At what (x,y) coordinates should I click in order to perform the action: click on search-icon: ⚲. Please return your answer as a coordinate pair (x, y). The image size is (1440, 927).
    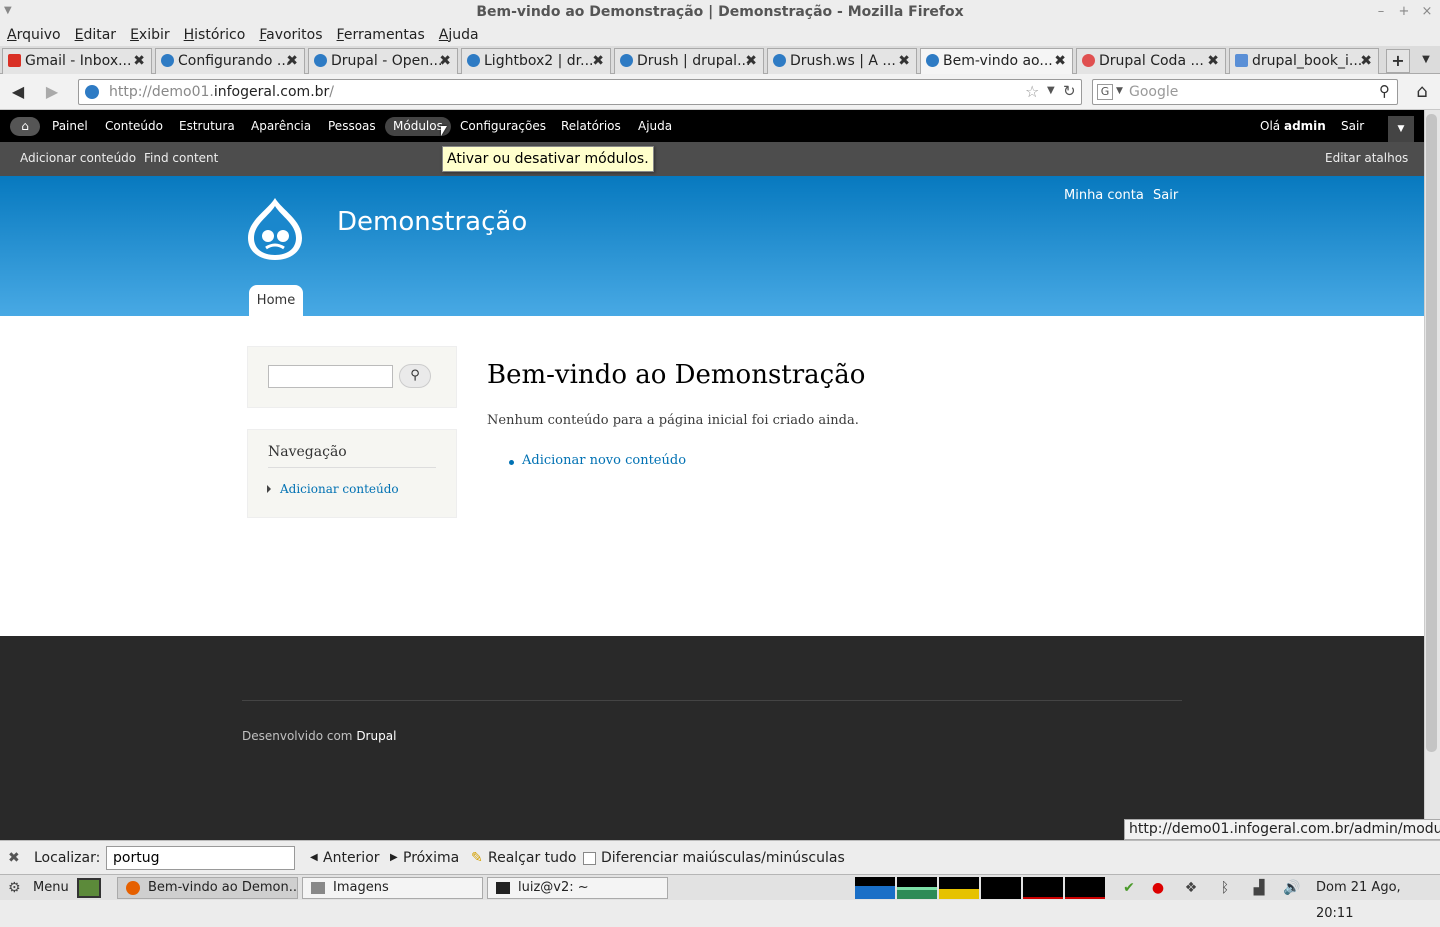
    Looking at the image, I should click on (1384, 91).